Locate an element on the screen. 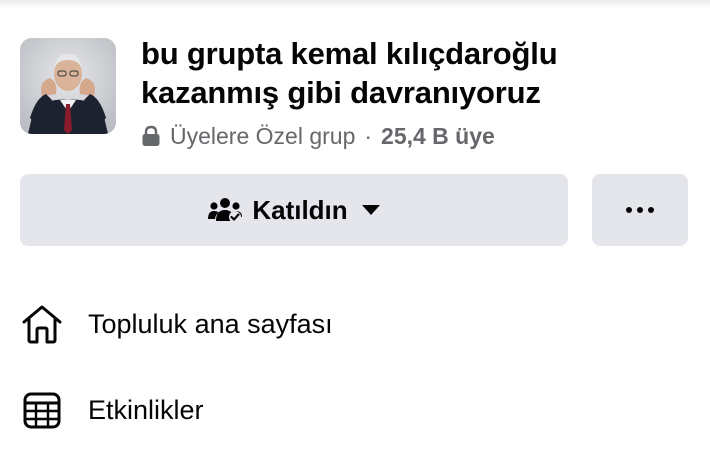 The width and height of the screenshot is (710, 464). group-title-line-2: kazanmış gibi davranıyoruz is located at coordinates (341, 92).